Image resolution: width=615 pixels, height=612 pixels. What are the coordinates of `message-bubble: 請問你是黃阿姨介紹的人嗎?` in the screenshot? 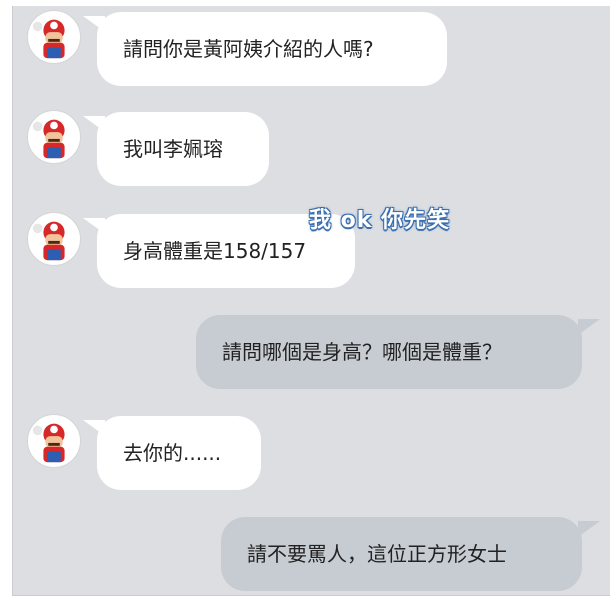 It's located at (272, 49).